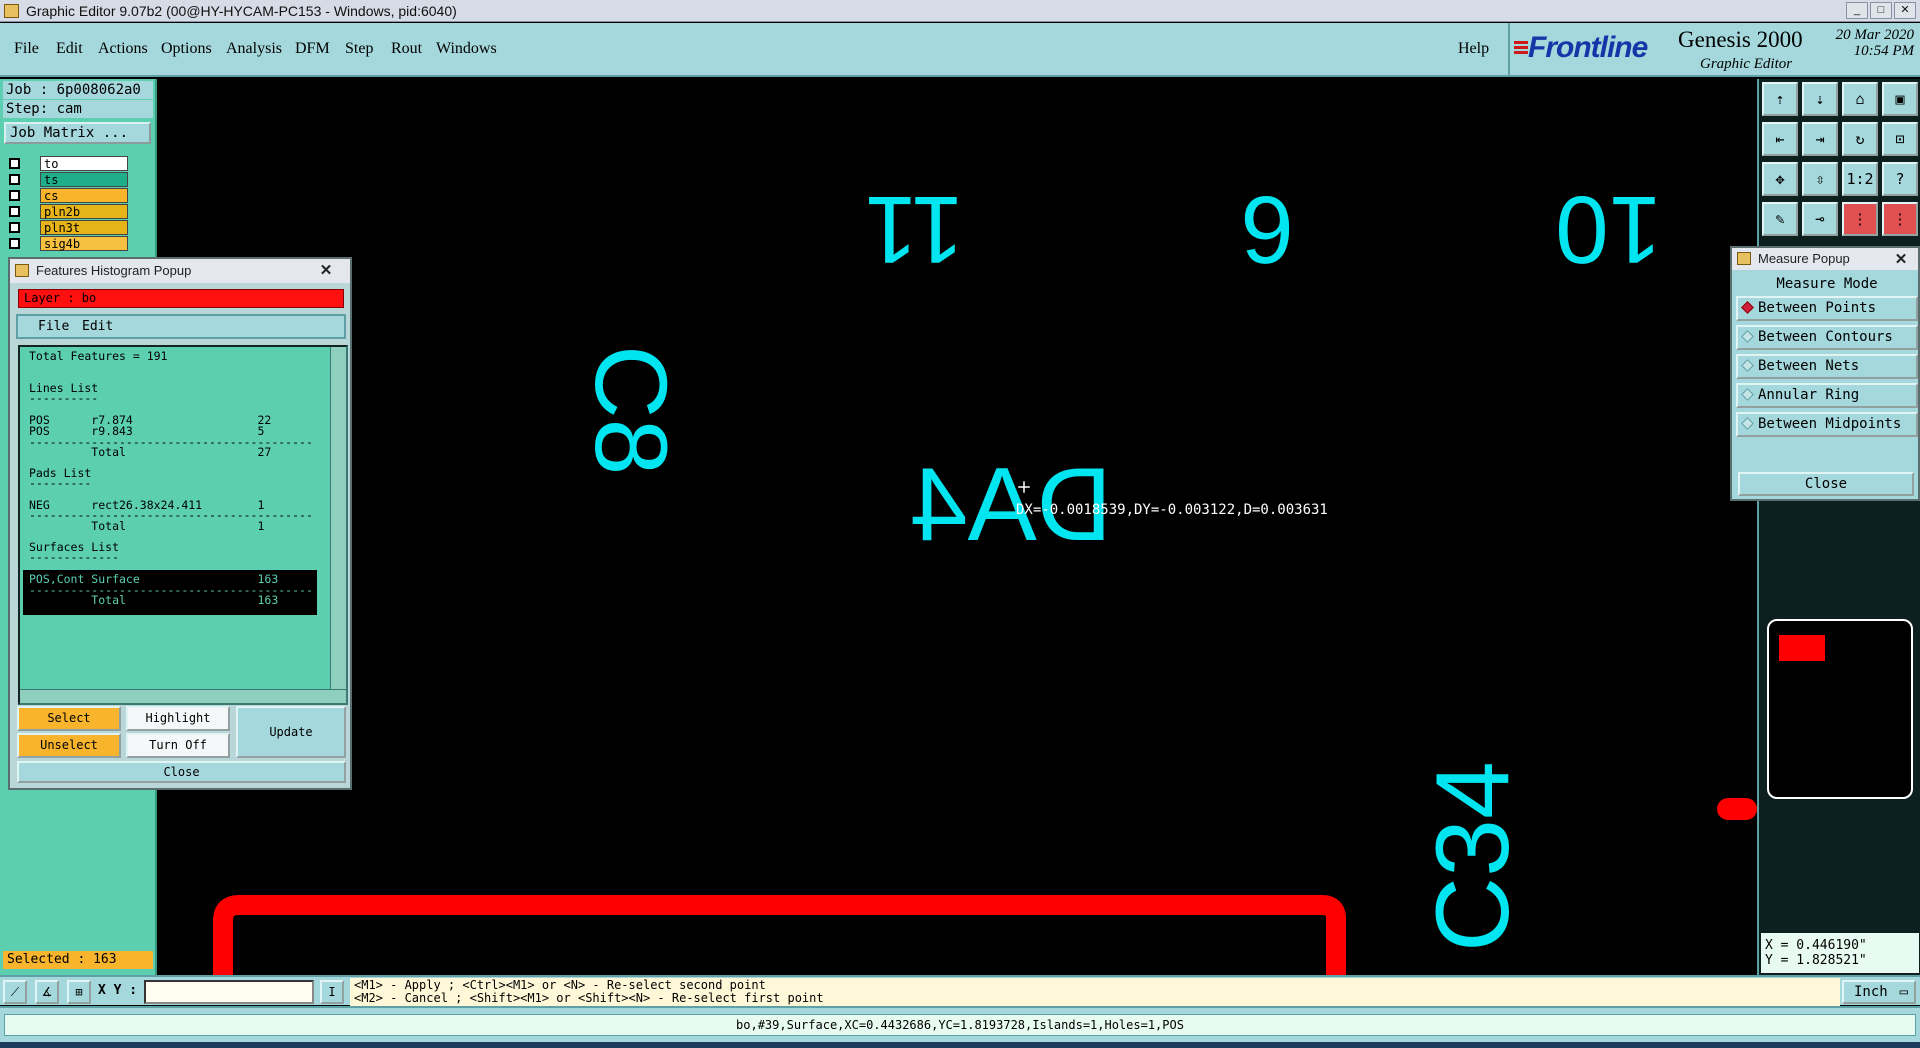  What do you see at coordinates (84, 243) in the screenshot?
I see `layer-name: sig4b` at bounding box center [84, 243].